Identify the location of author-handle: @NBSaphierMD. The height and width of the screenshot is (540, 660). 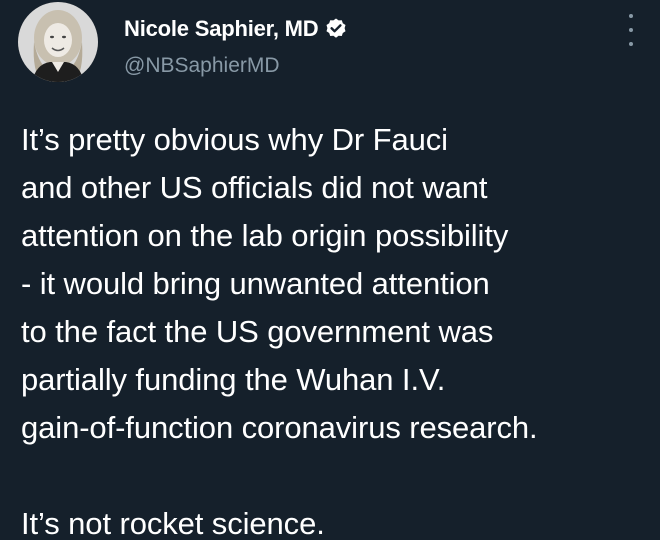
(202, 66).